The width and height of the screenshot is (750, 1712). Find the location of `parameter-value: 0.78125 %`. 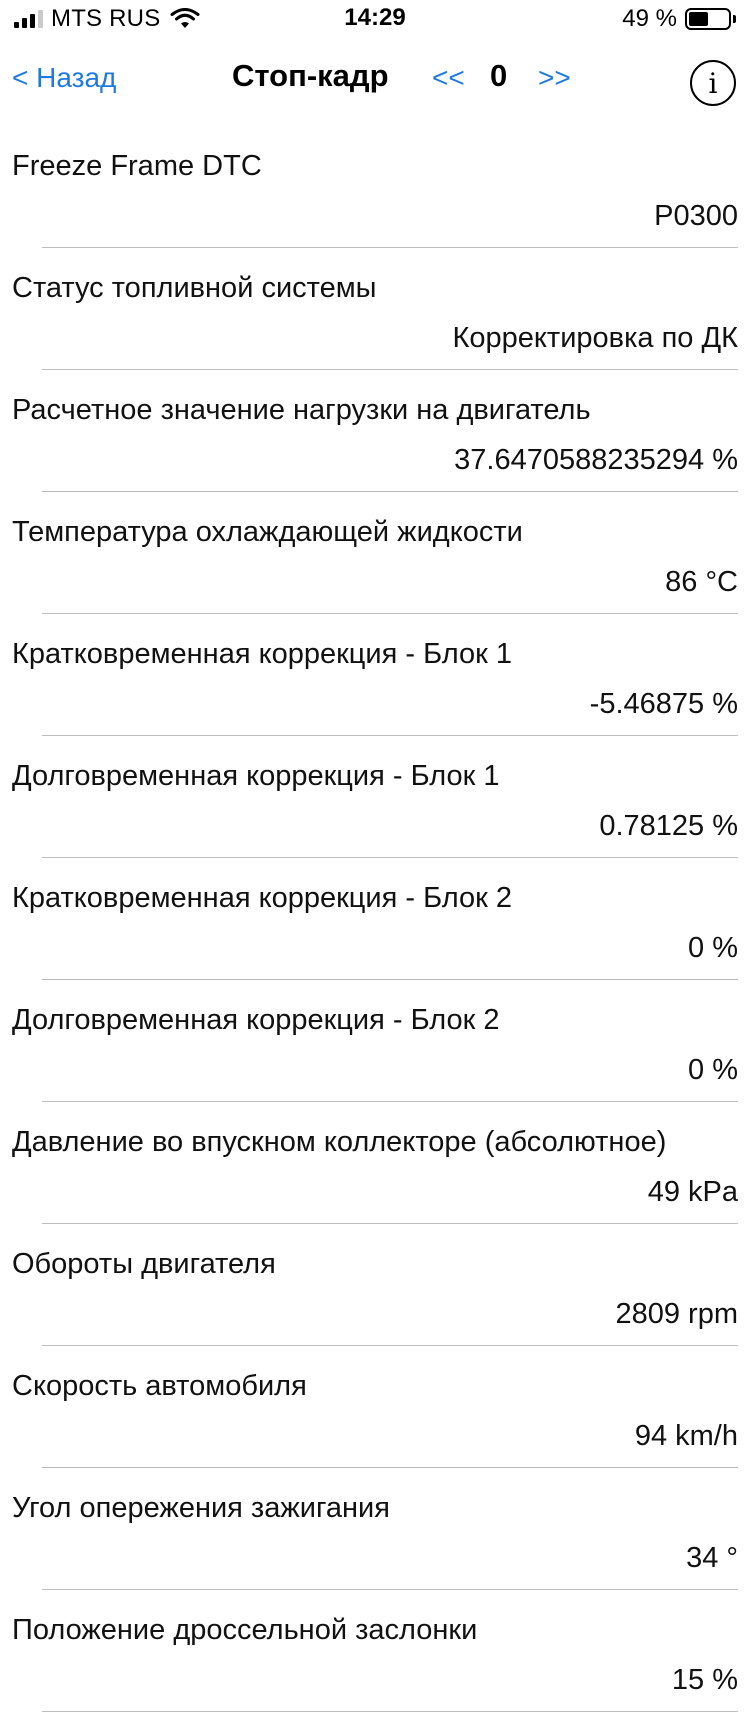

parameter-value: 0.78125 % is located at coordinates (668, 826).